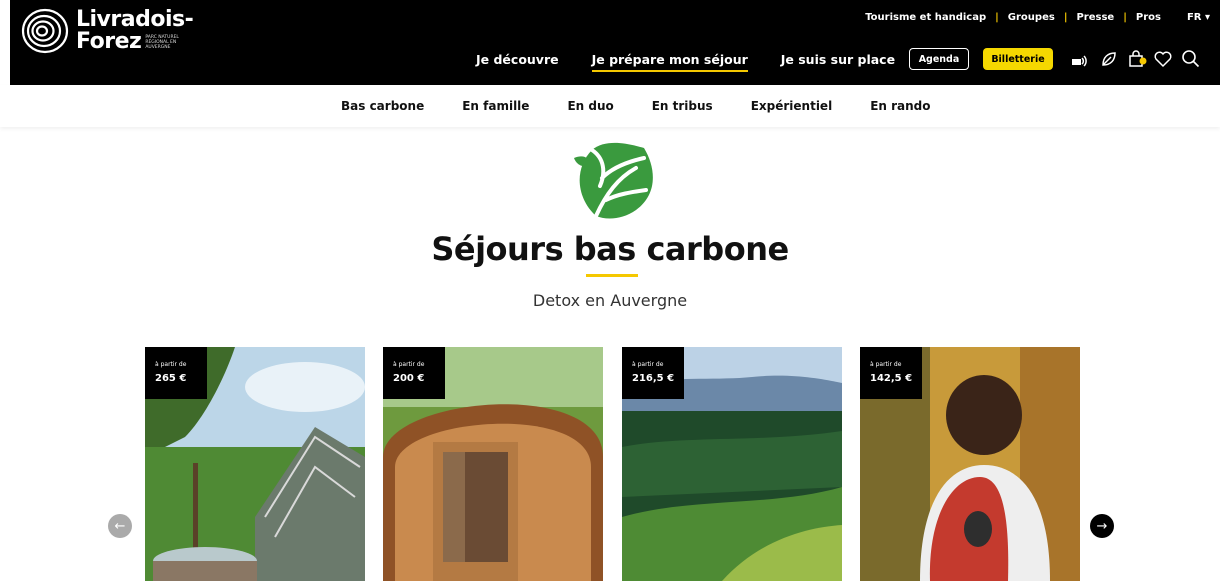 Image resolution: width=1220 pixels, height=581 pixels. Describe the element at coordinates (970, 464) in the screenshot. I see `stay-card: à partir de 142,5 €` at that location.